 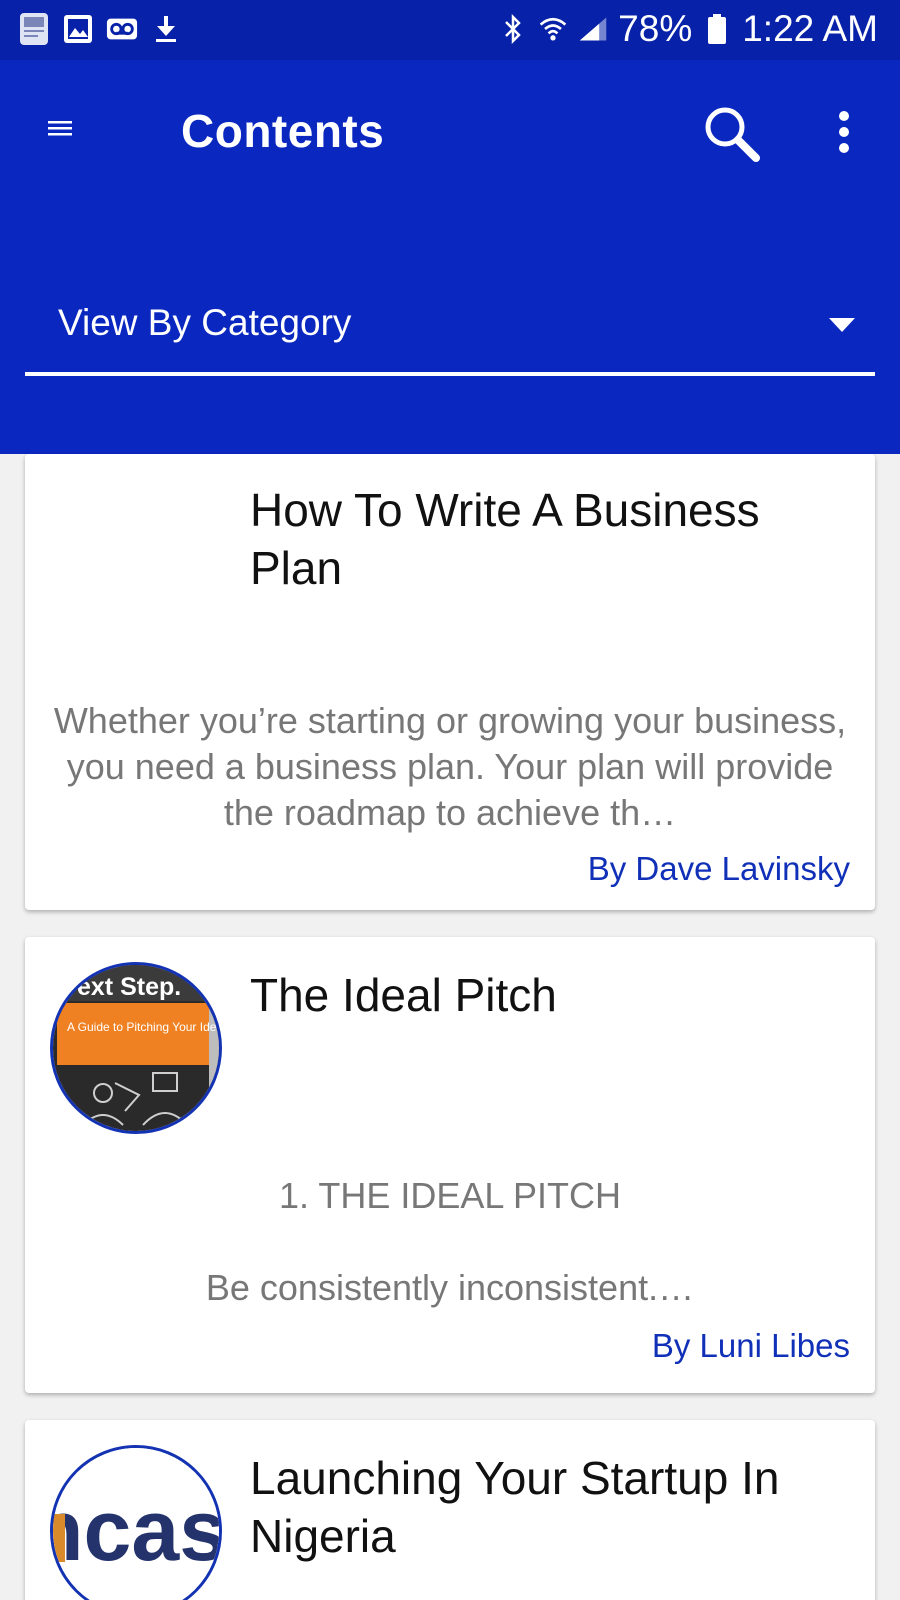 I want to click on article-subheading: 1. THE IDEAL PITCH, so click(x=450, y=1195).